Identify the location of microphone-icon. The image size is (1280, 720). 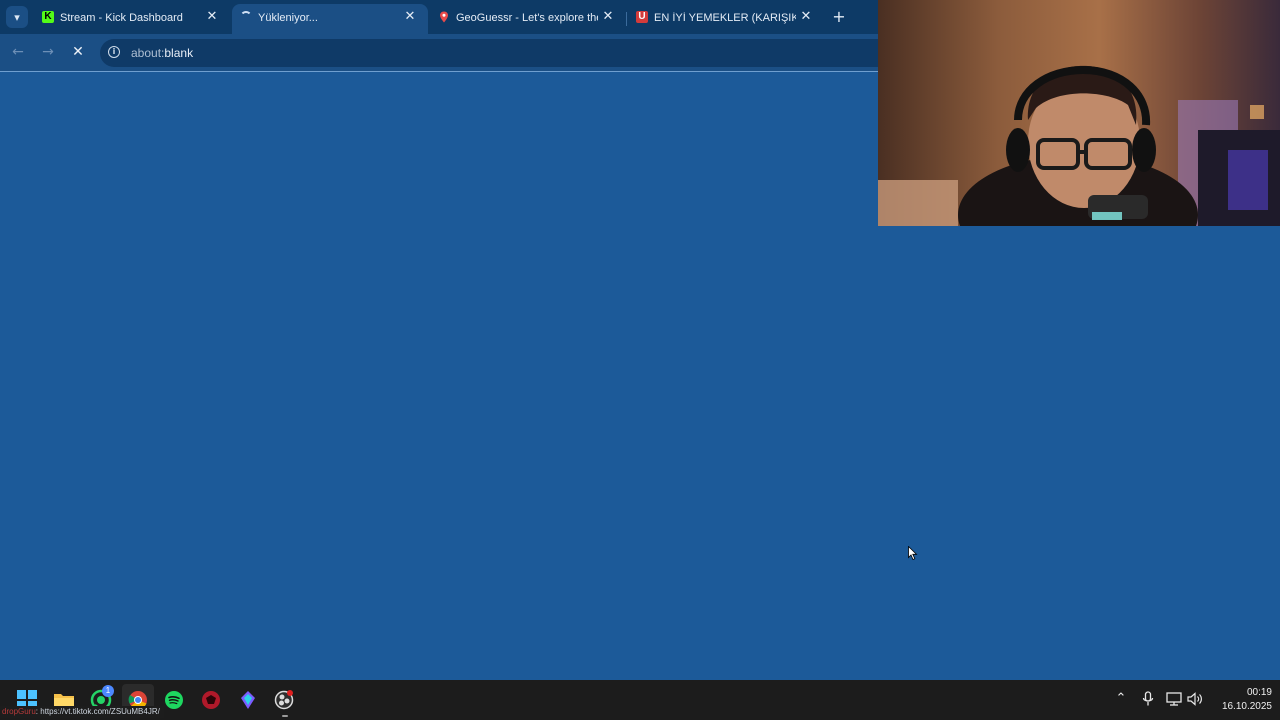
(1148, 699).